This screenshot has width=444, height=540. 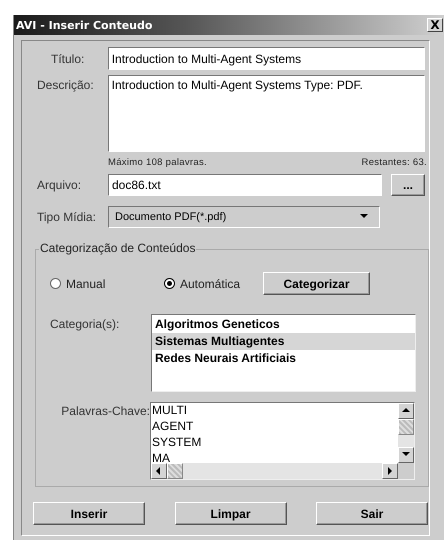 What do you see at coordinates (274, 471) in the screenshot?
I see `horizontal-scrollbar` at bounding box center [274, 471].